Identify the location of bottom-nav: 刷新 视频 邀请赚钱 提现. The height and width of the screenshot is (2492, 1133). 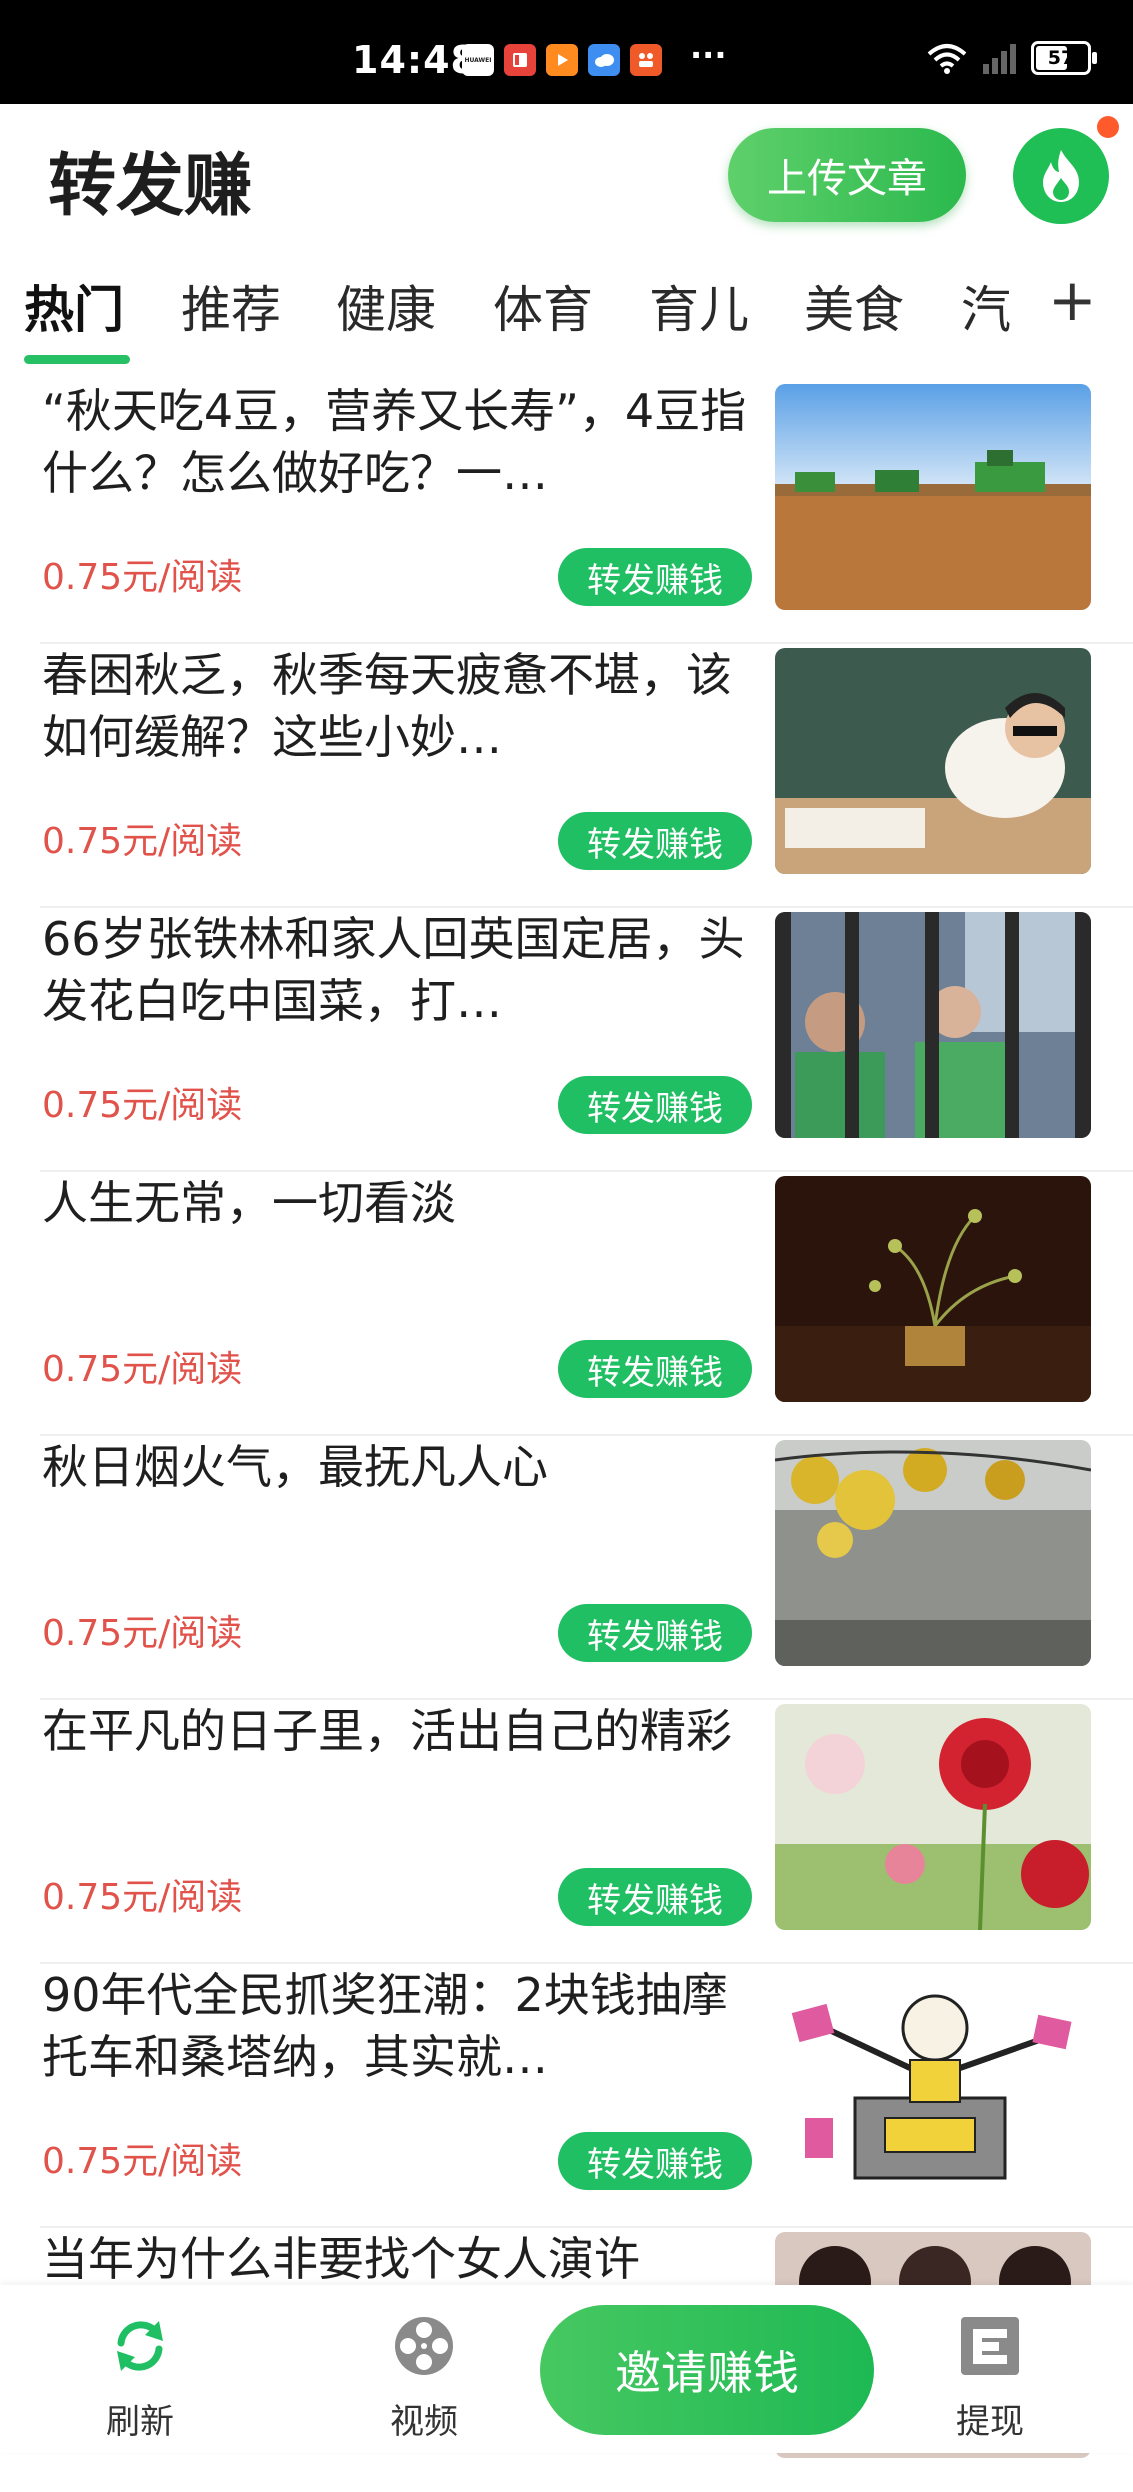
(566, 2369).